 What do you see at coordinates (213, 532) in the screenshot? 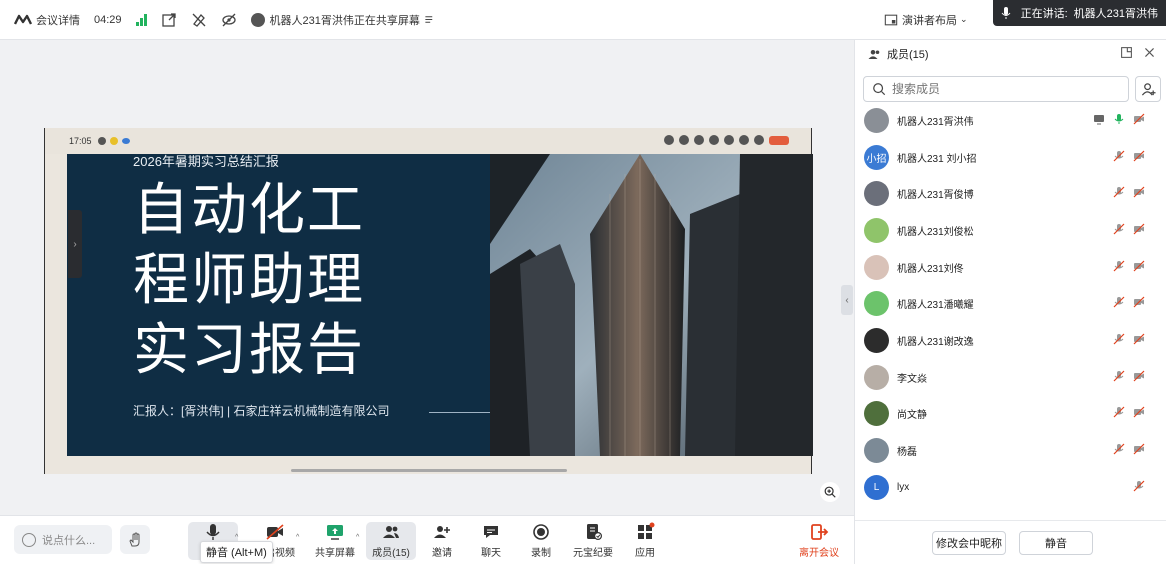
I see `microphone-icon` at bounding box center [213, 532].